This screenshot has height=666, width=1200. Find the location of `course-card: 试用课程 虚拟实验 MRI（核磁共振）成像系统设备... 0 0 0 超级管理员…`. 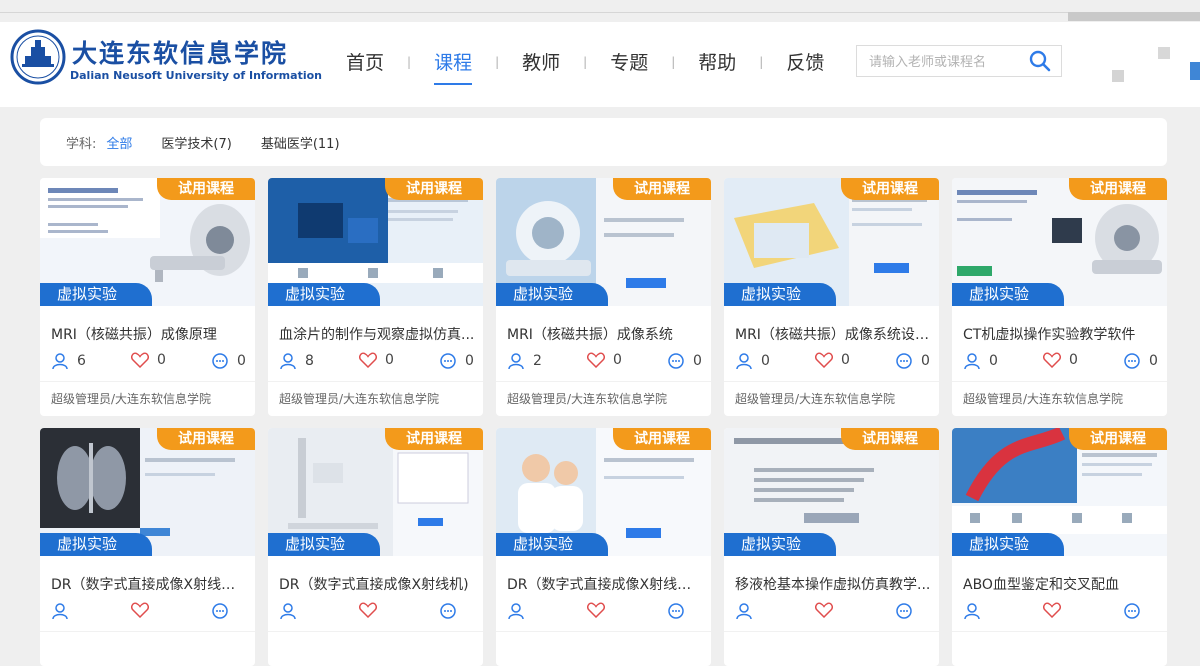

course-card: 试用课程 虚拟实验 MRI（核磁共振）成像系统设备... 0 0 0 超级管理员… is located at coordinates (831, 297).